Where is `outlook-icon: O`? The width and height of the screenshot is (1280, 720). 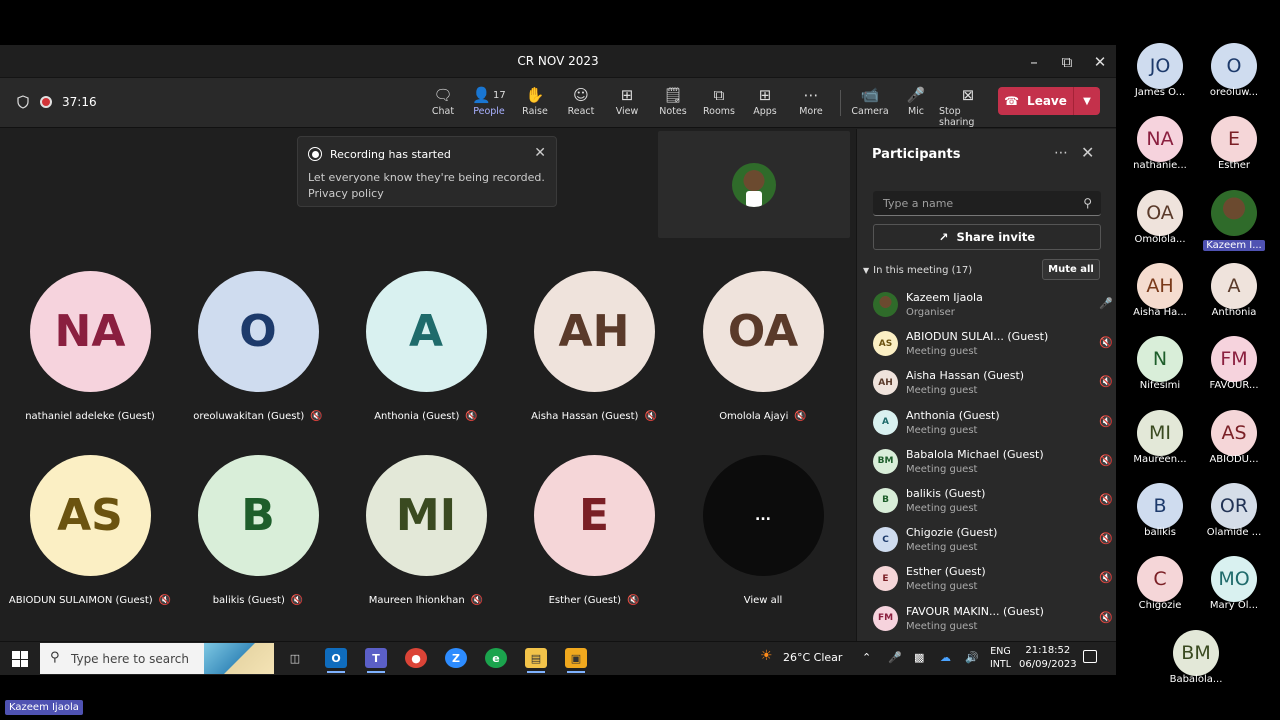
outlook-icon: O is located at coordinates (336, 660).